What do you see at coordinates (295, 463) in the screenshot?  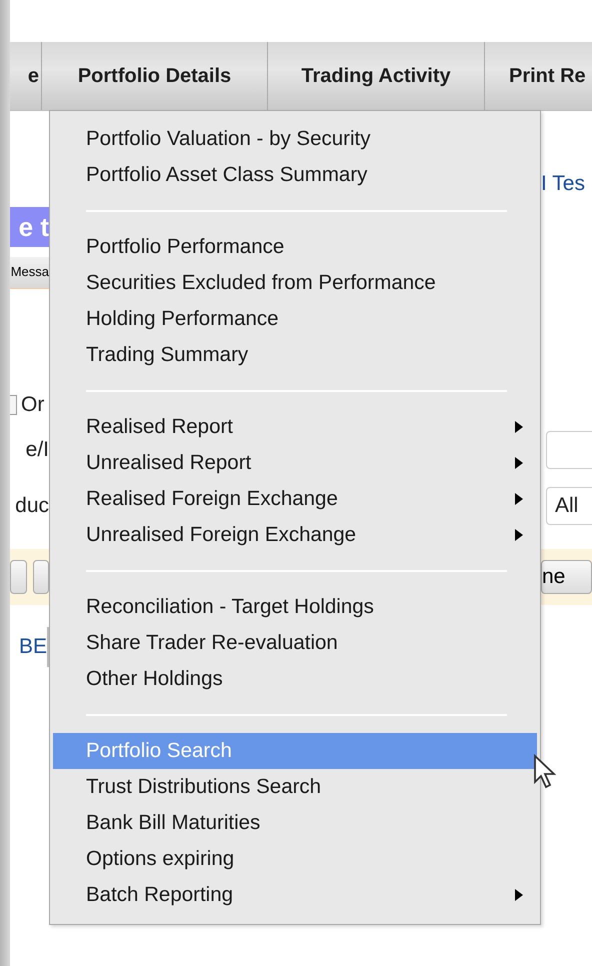 I see `menu-item: Unrealised Report` at bounding box center [295, 463].